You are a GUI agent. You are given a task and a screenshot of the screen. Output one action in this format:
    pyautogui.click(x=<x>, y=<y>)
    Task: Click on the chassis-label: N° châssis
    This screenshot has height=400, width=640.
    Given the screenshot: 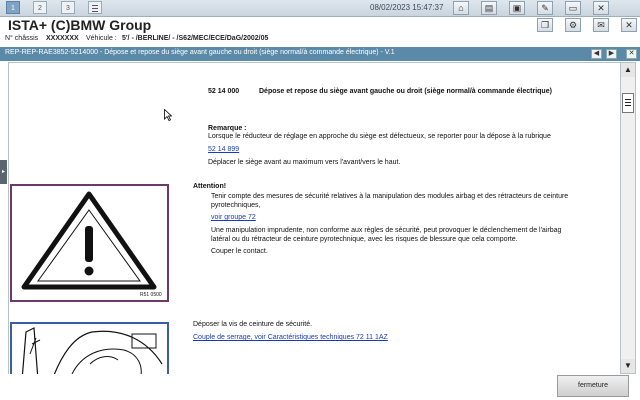 What is the action you would take?
    pyautogui.click(x=22, y=38)
    